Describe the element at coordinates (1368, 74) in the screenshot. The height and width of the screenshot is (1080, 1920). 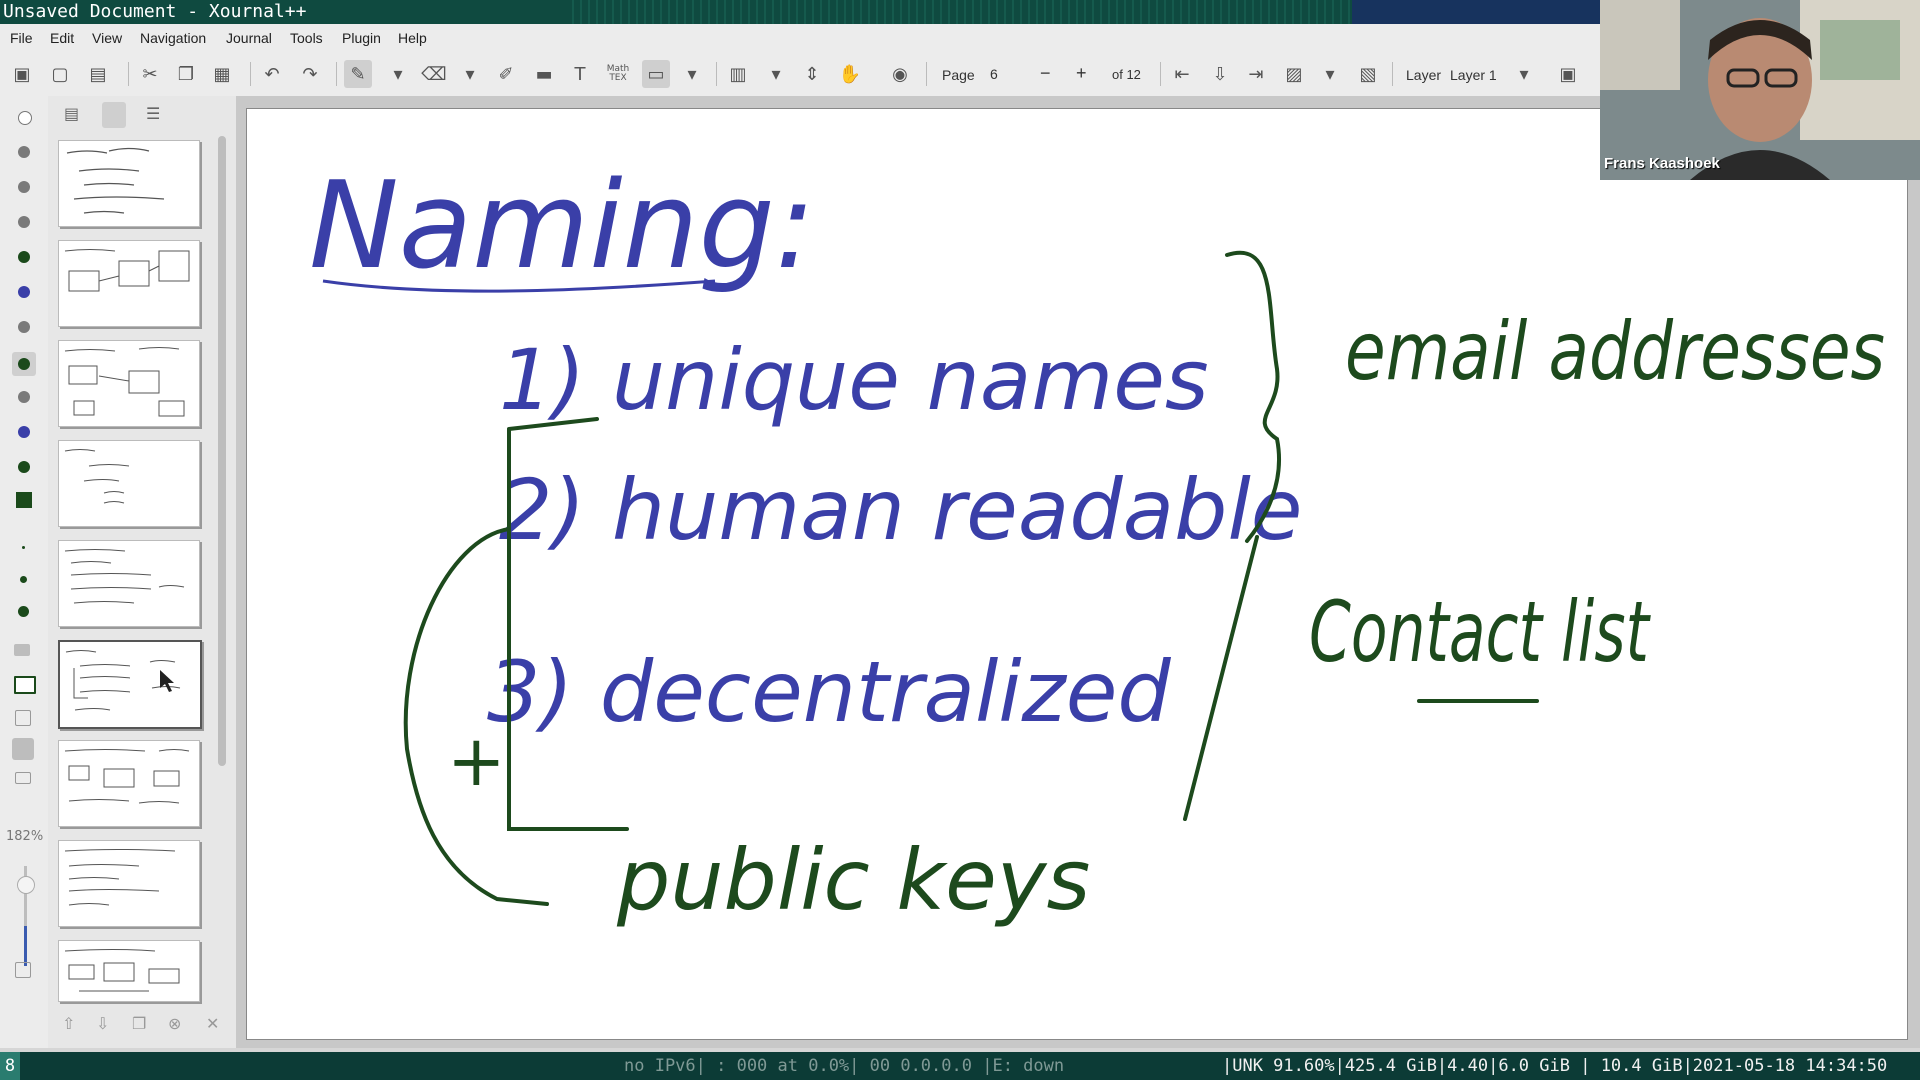
I see `delete-page-icon: ▧` at that location.